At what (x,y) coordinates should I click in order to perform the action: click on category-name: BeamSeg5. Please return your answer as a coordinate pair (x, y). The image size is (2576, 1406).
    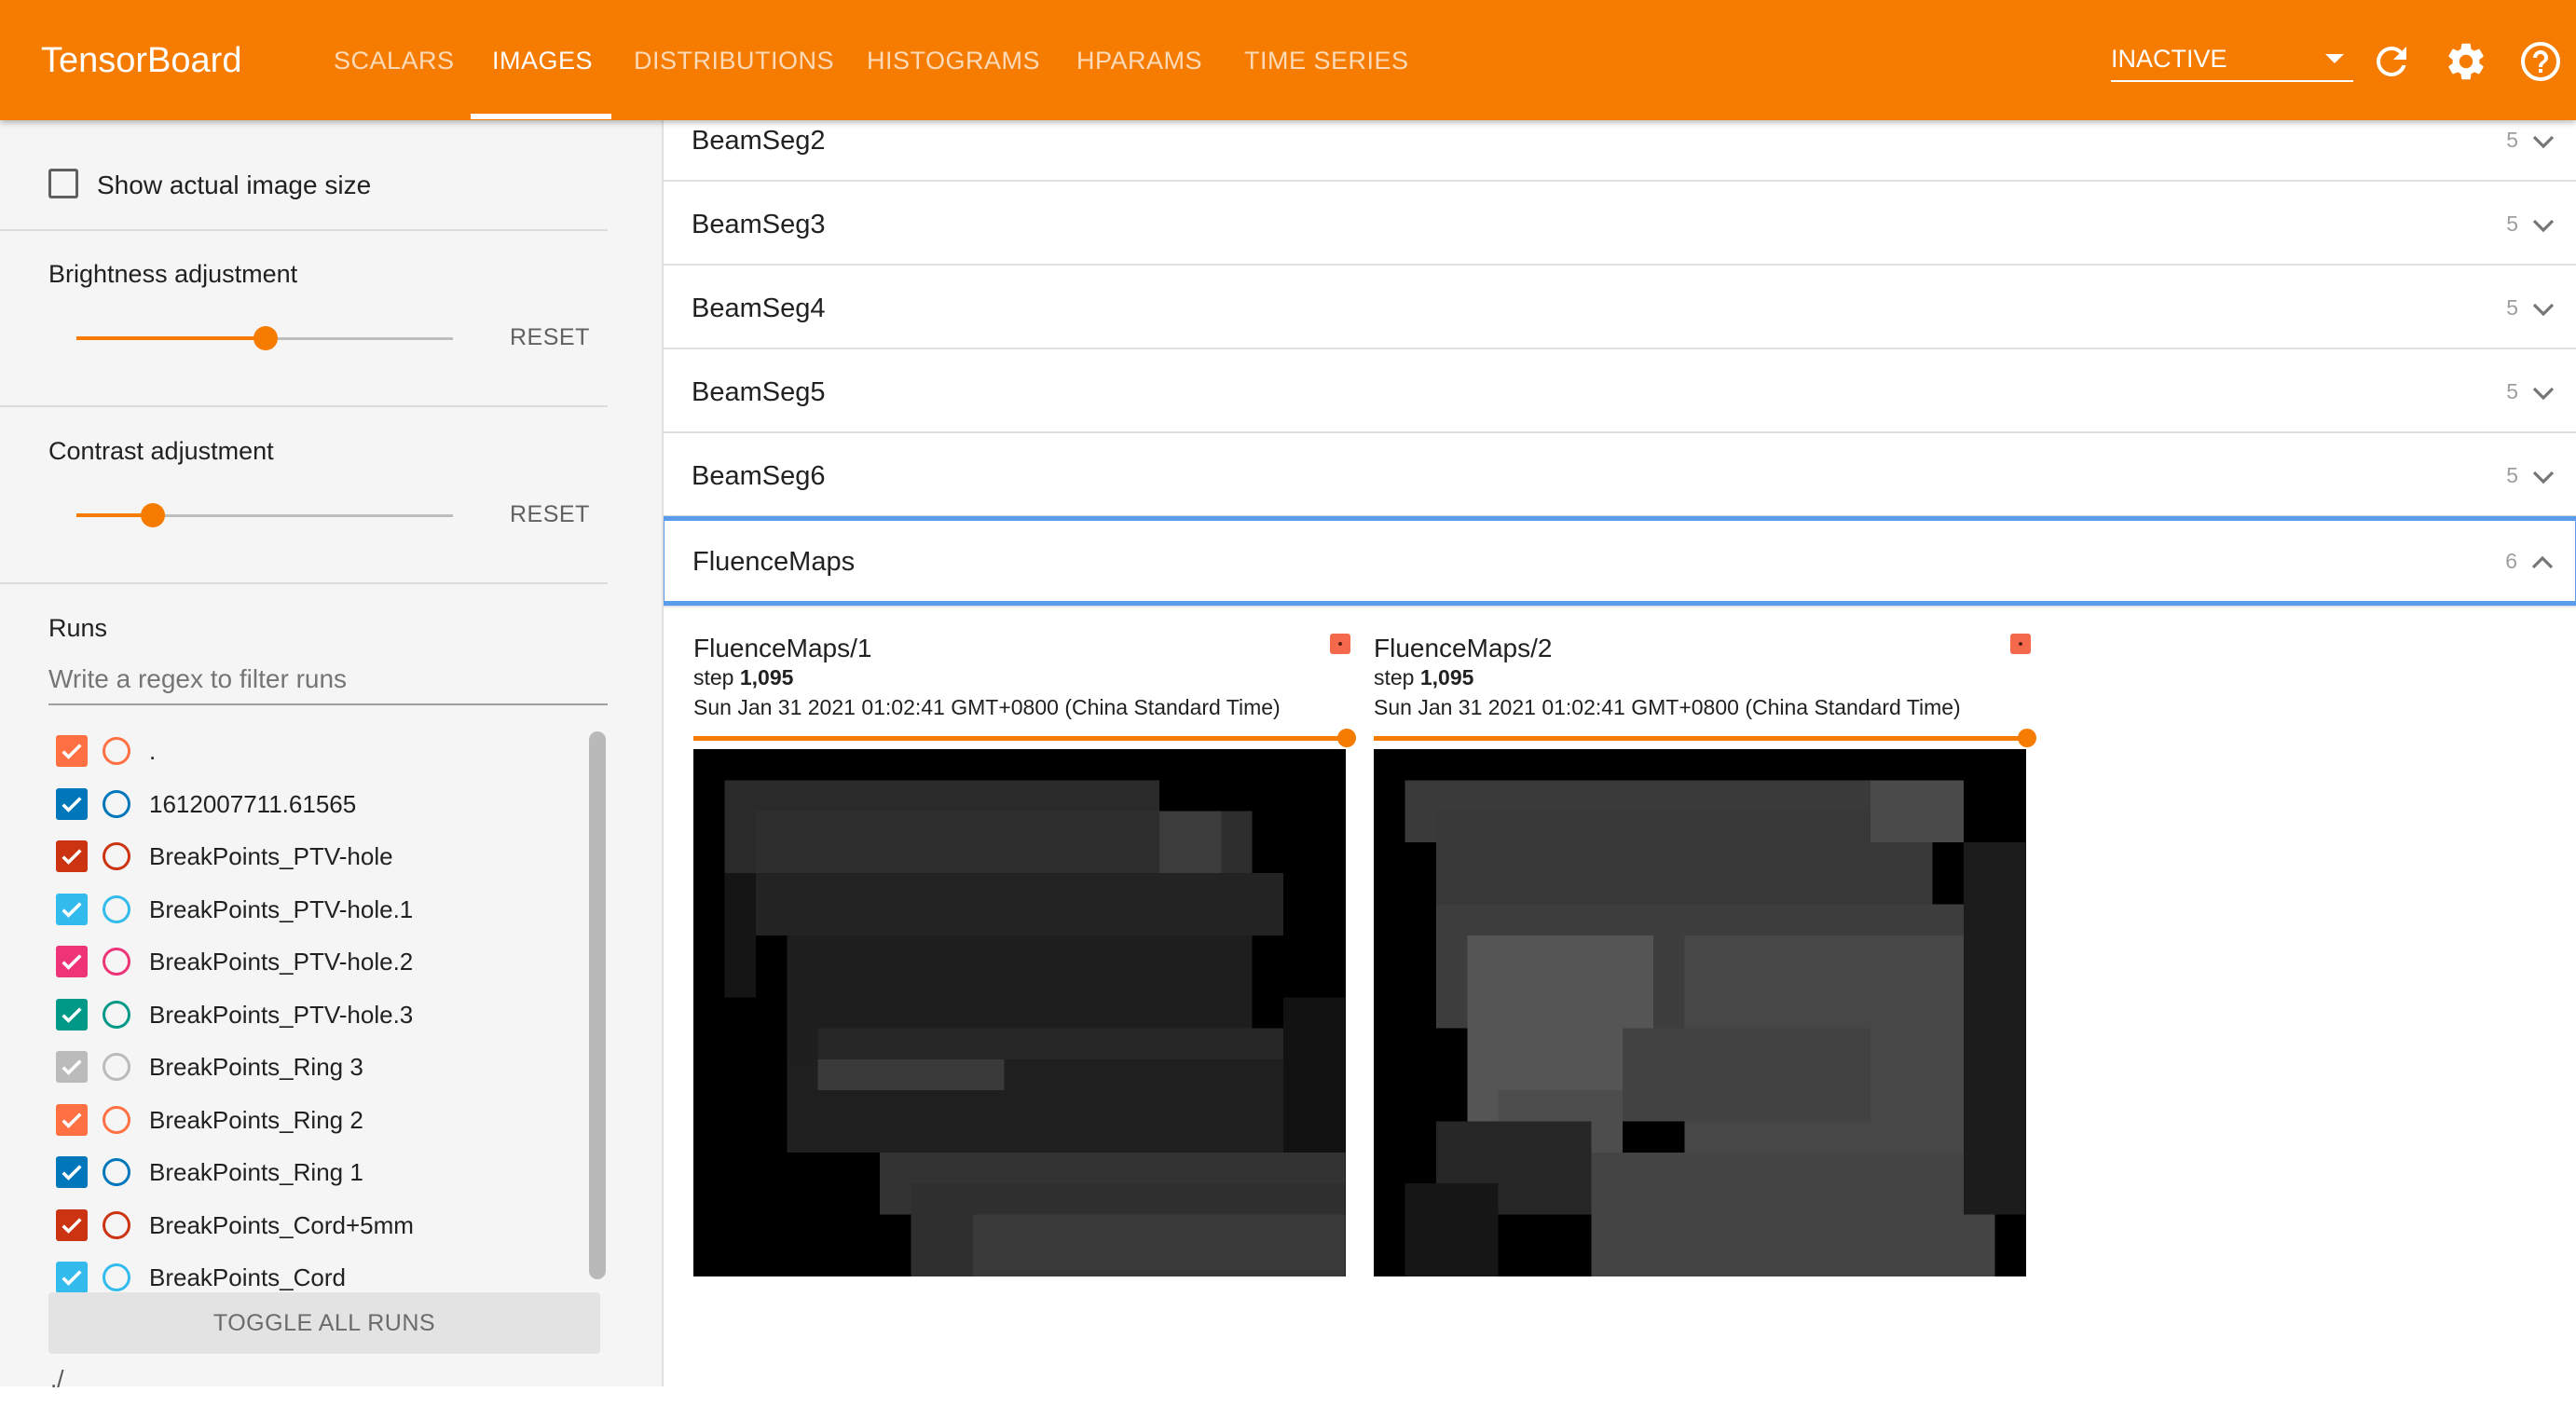
    Looking at the image, I should click on (759, 392).